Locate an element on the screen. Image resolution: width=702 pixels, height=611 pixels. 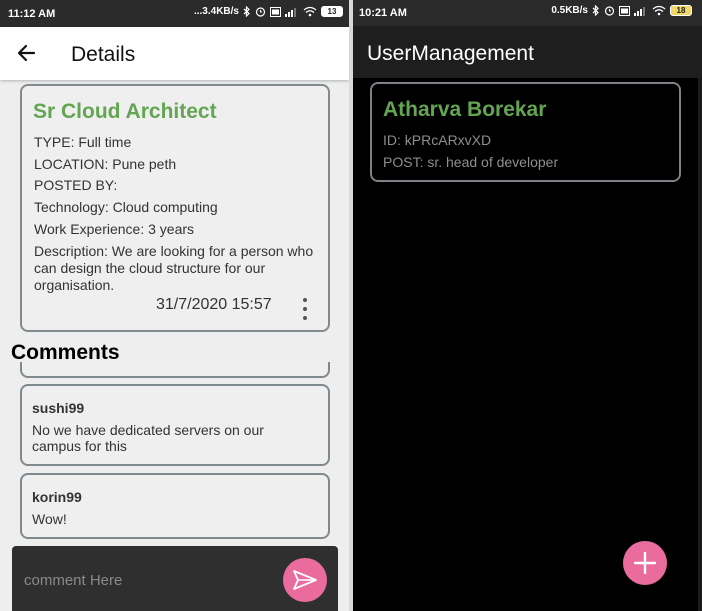
send-button is located at coordinates (305, 580).